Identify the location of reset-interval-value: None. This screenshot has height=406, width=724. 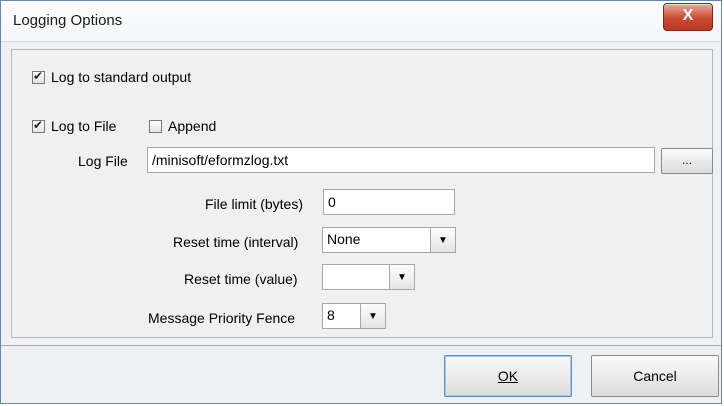
(344, 239).